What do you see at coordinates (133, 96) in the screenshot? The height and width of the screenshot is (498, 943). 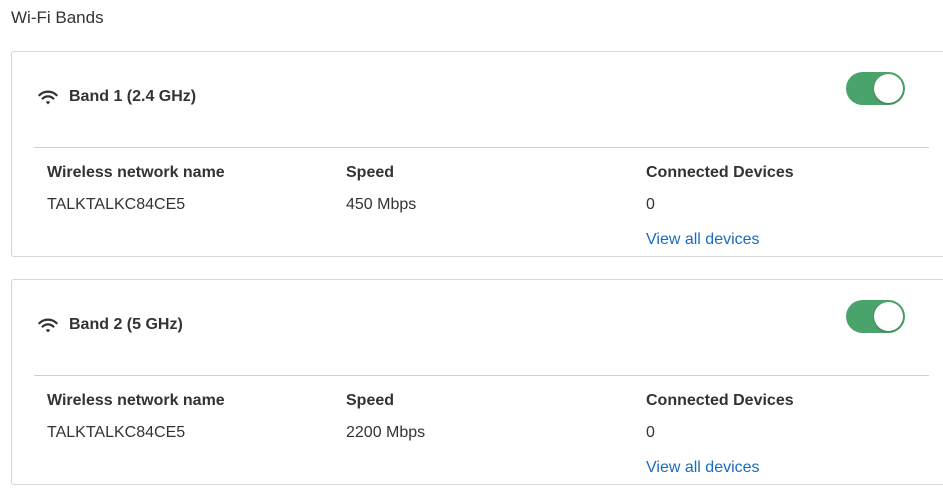 I see `band-title: Band 1 (2.4 GHz)` at bounding box center [133, 96].